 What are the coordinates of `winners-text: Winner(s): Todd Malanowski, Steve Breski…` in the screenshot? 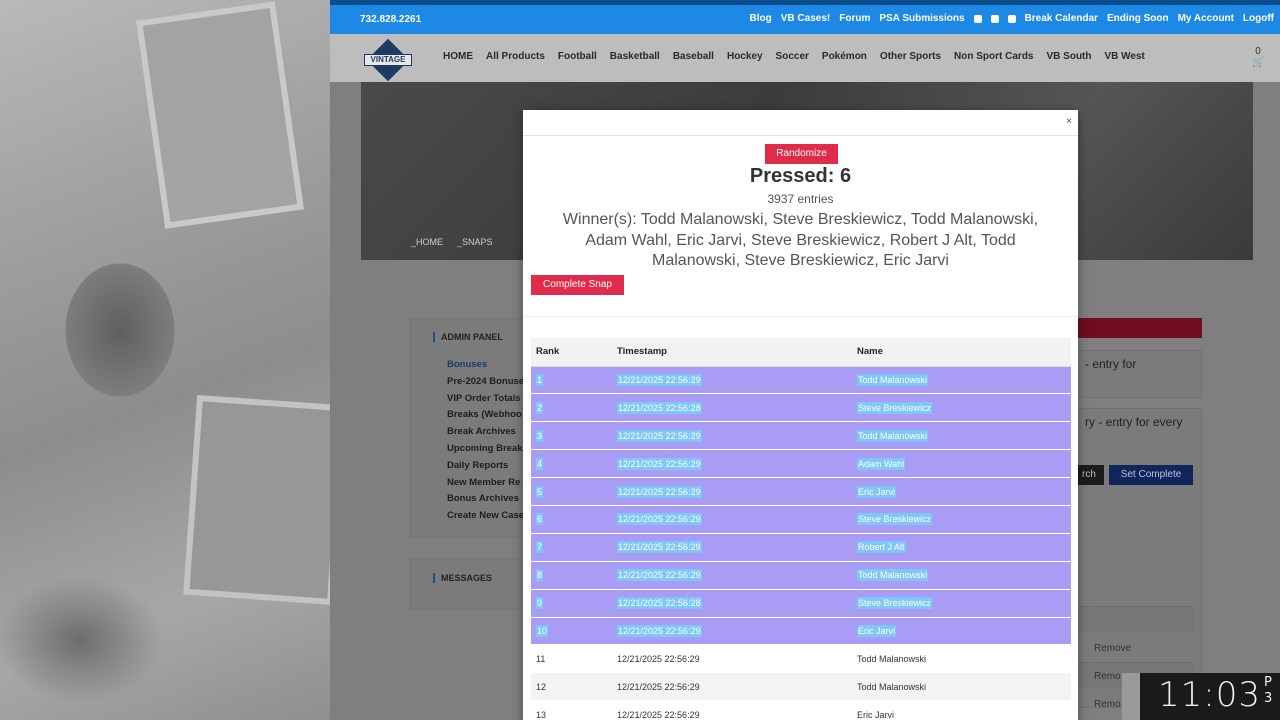 It's located at (800, 240).